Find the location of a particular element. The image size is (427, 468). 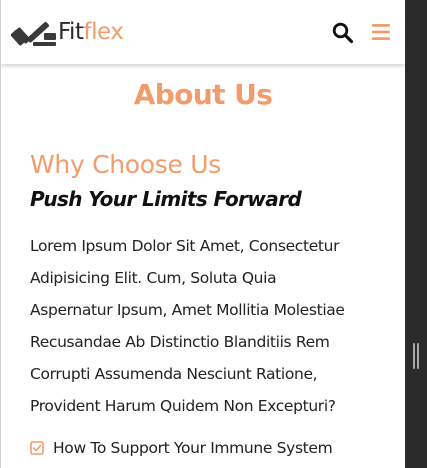

brand-name-flex: flex is located at coordinates (103, 32).